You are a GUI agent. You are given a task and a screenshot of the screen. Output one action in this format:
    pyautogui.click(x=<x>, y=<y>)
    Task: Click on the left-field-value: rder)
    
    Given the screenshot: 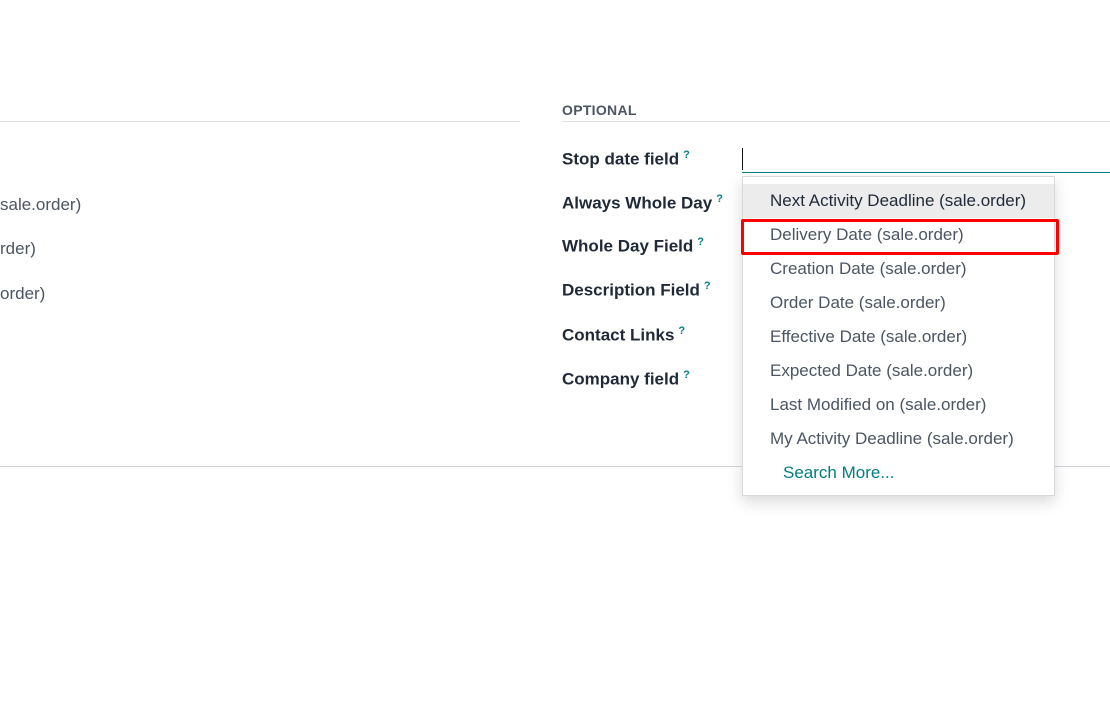 What is the action you would take?
    pyautogui.click(x=18, y=249)
    